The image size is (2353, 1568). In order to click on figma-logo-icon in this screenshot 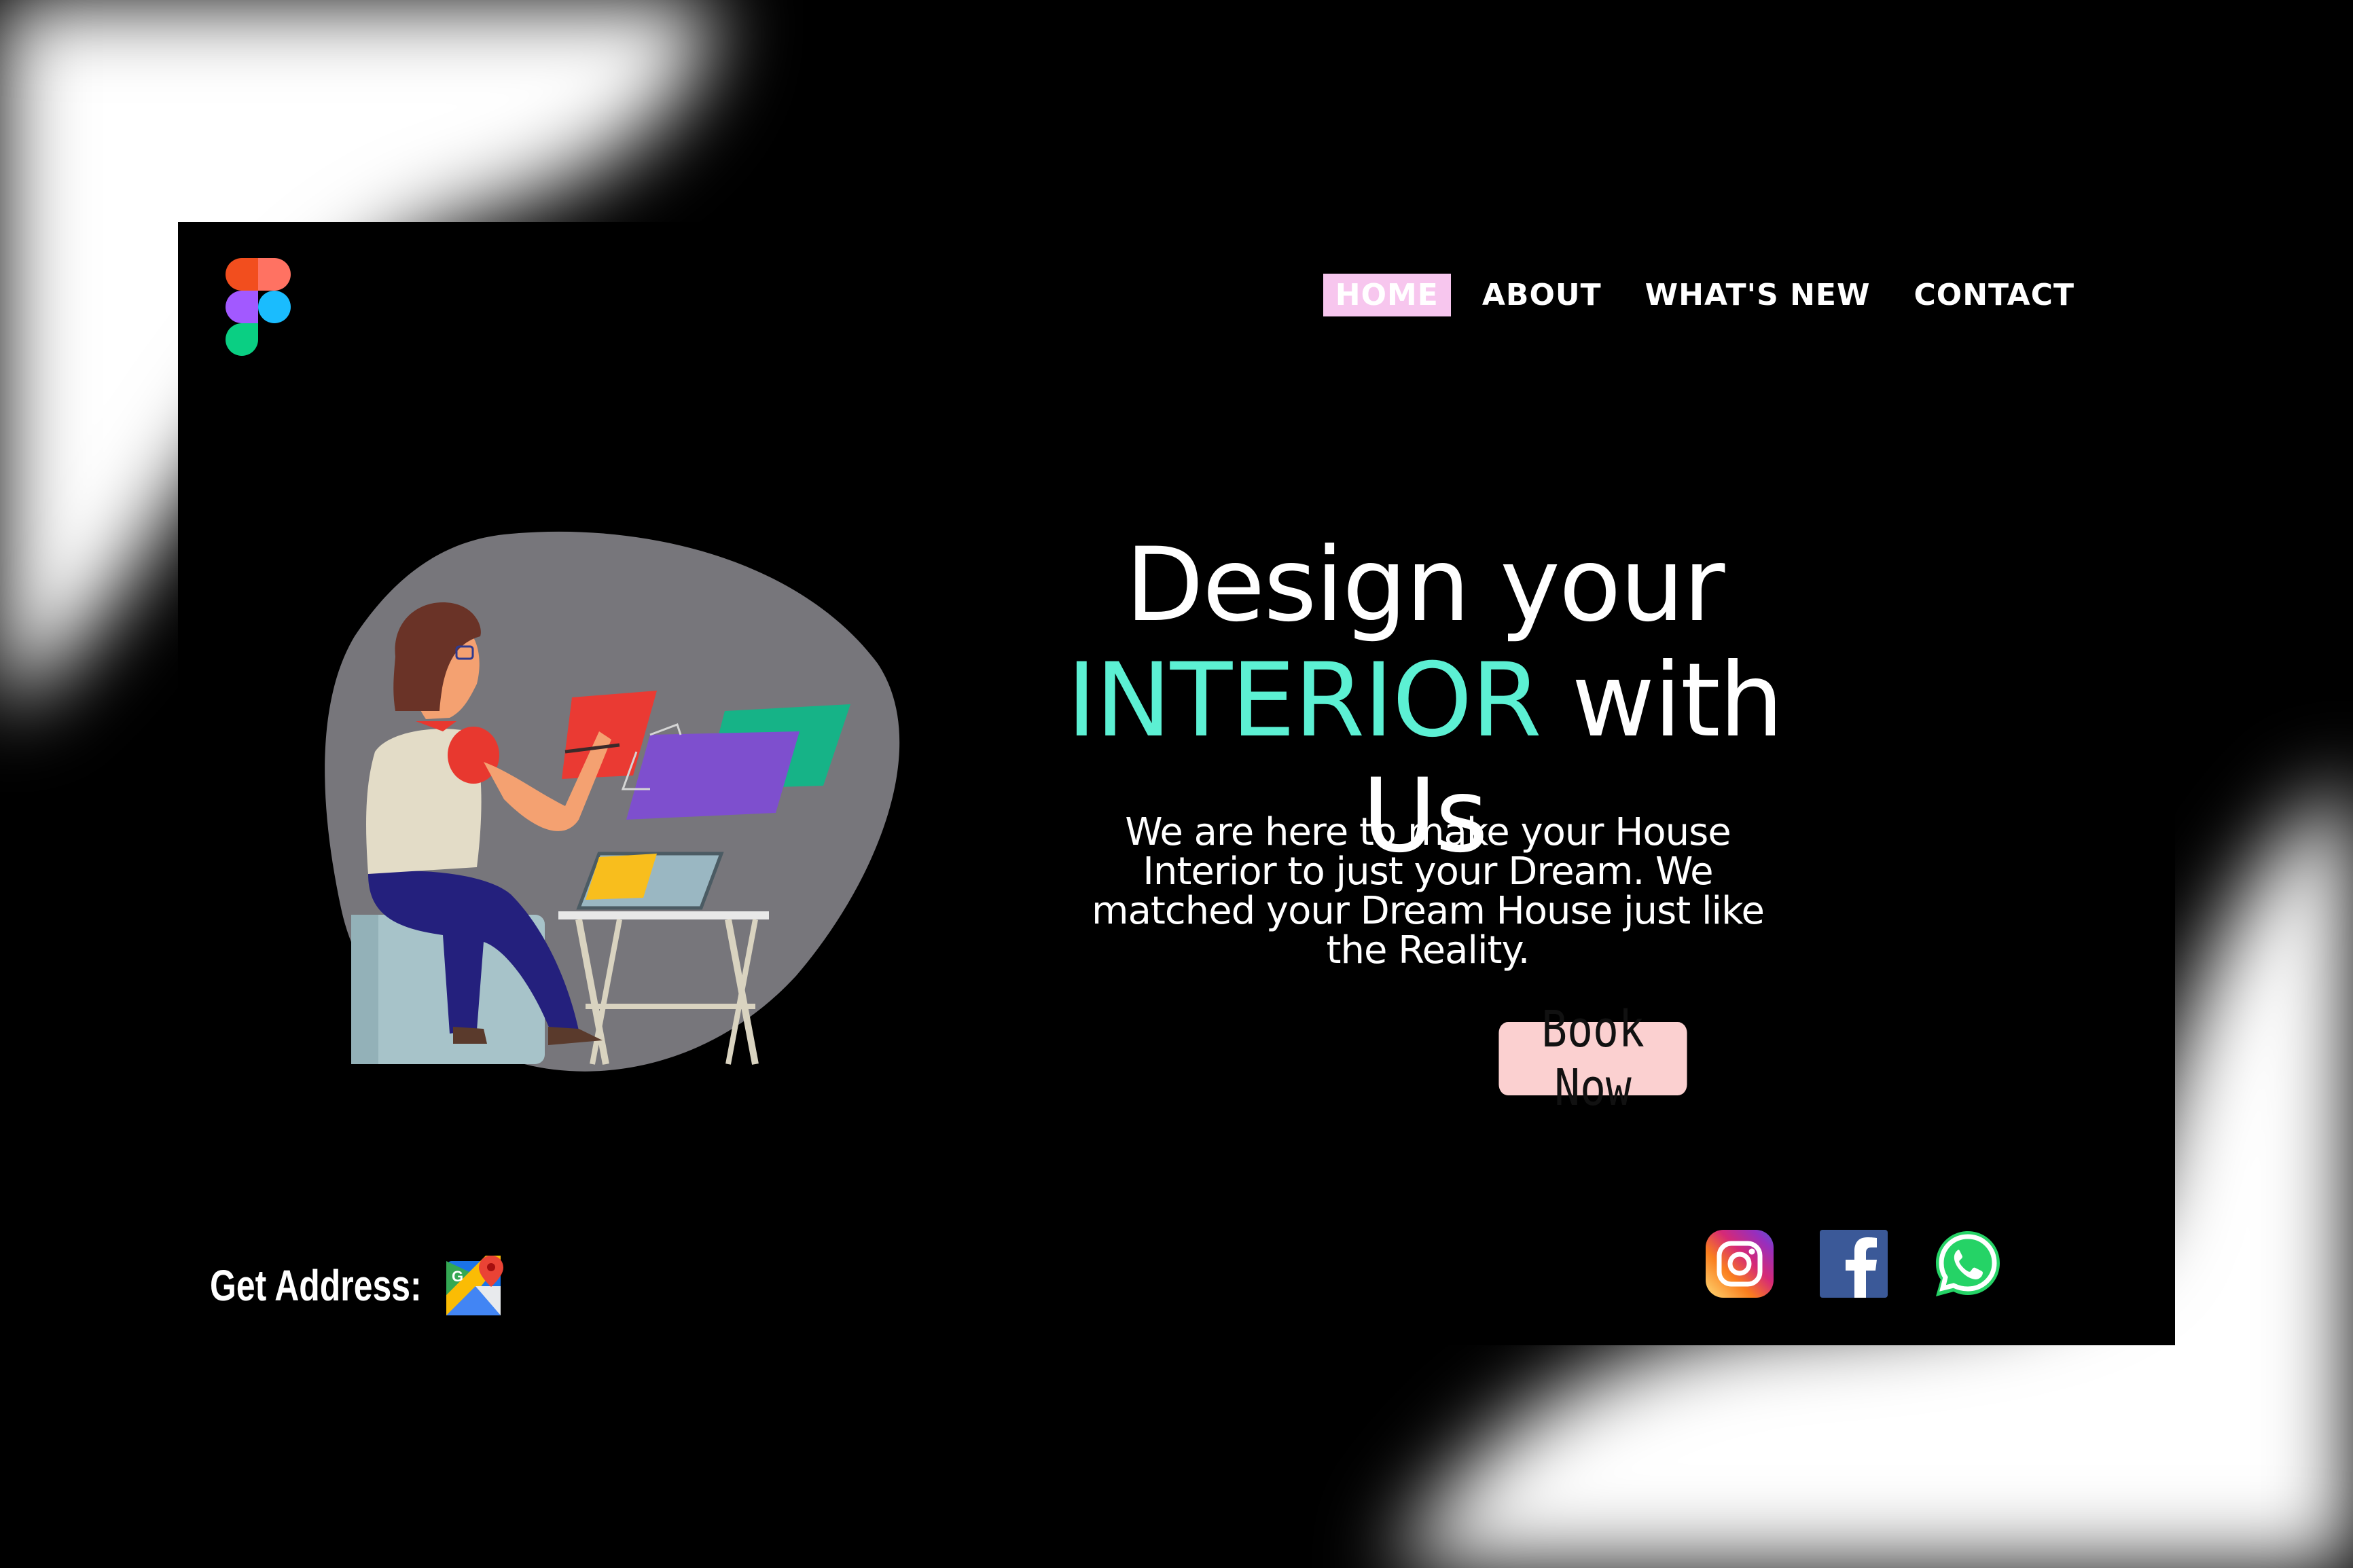, I will do `click(258, 307)`.